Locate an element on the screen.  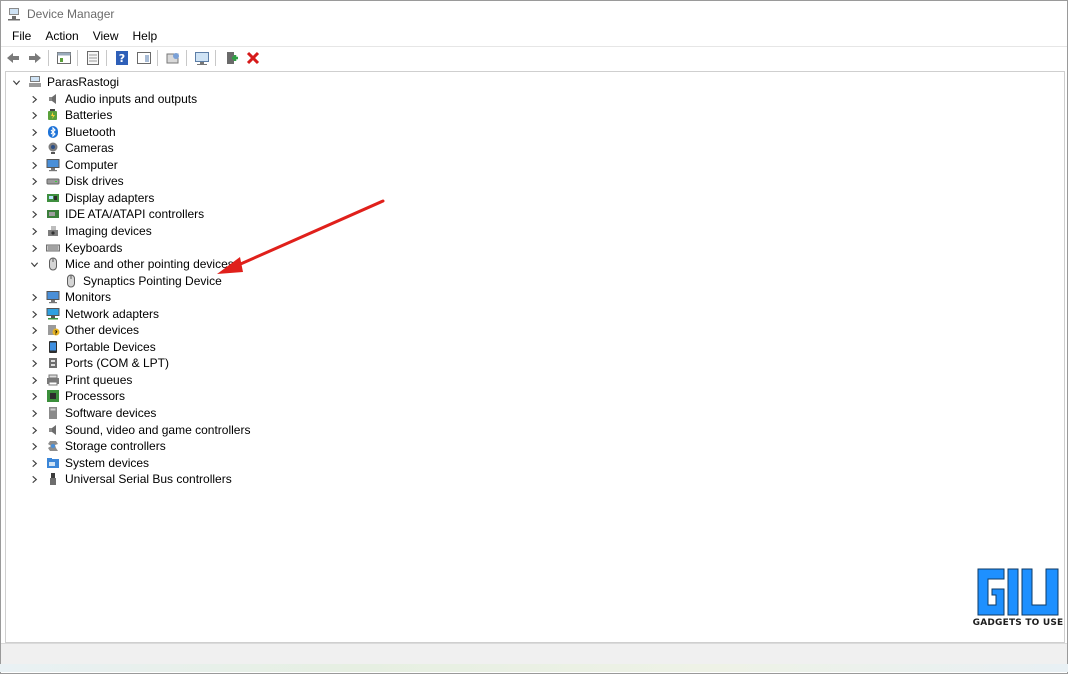
tree-node-label: Universal Serial Bus controllers is located at coordinates (148, 479).